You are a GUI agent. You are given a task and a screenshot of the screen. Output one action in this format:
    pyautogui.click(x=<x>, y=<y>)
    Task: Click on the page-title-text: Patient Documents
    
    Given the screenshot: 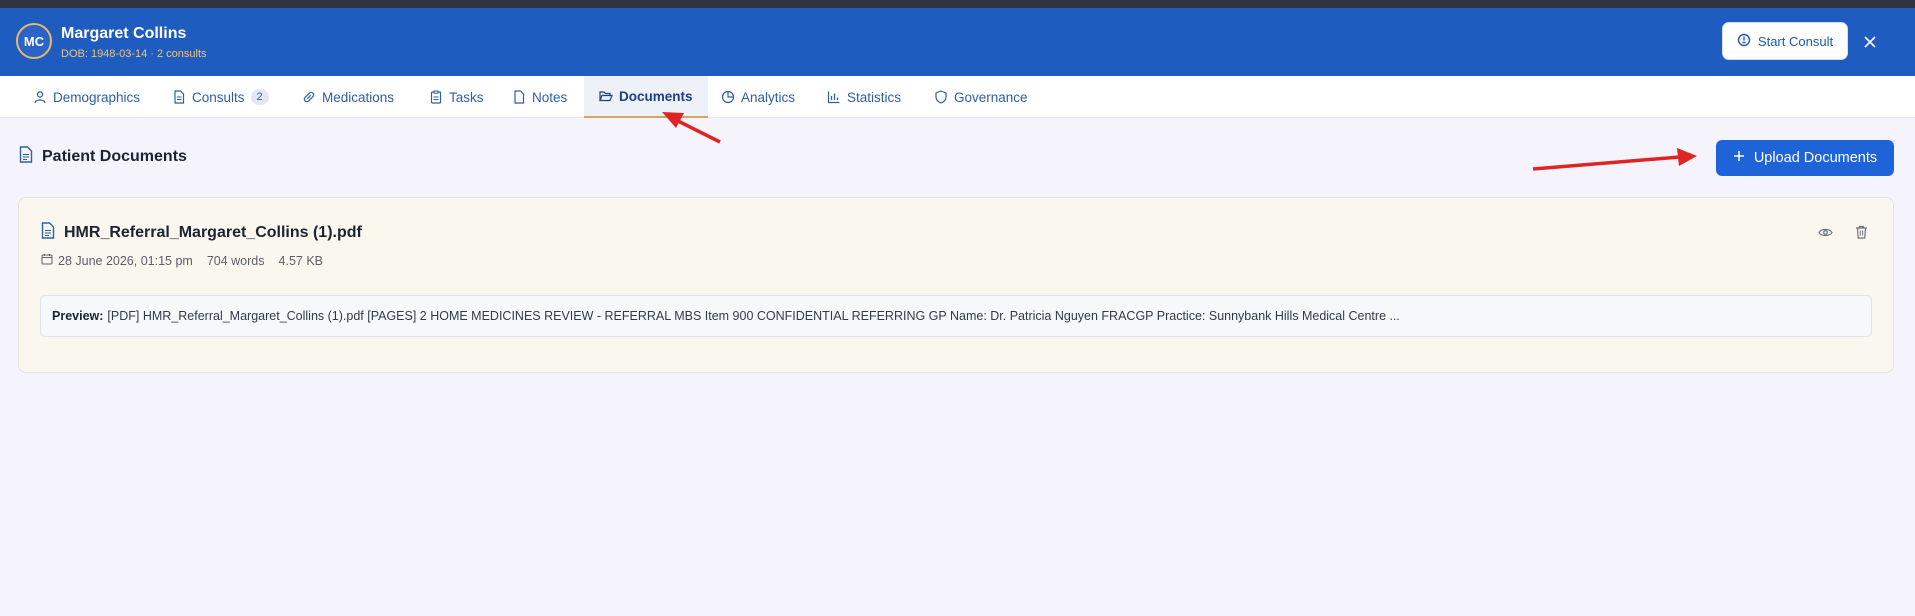 What is the action you would take?
    pyautogui.click(x=114, y=156)
    